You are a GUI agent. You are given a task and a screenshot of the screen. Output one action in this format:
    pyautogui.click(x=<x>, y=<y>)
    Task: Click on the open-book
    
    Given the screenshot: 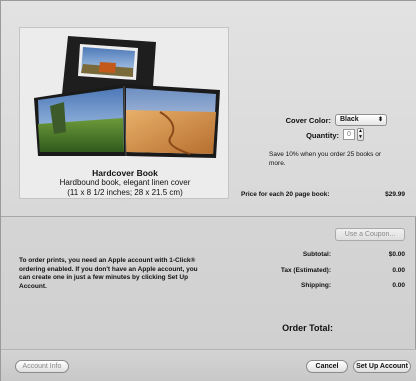 What is the action you would take?
    pyautogui.click(x=127, y=121)
    